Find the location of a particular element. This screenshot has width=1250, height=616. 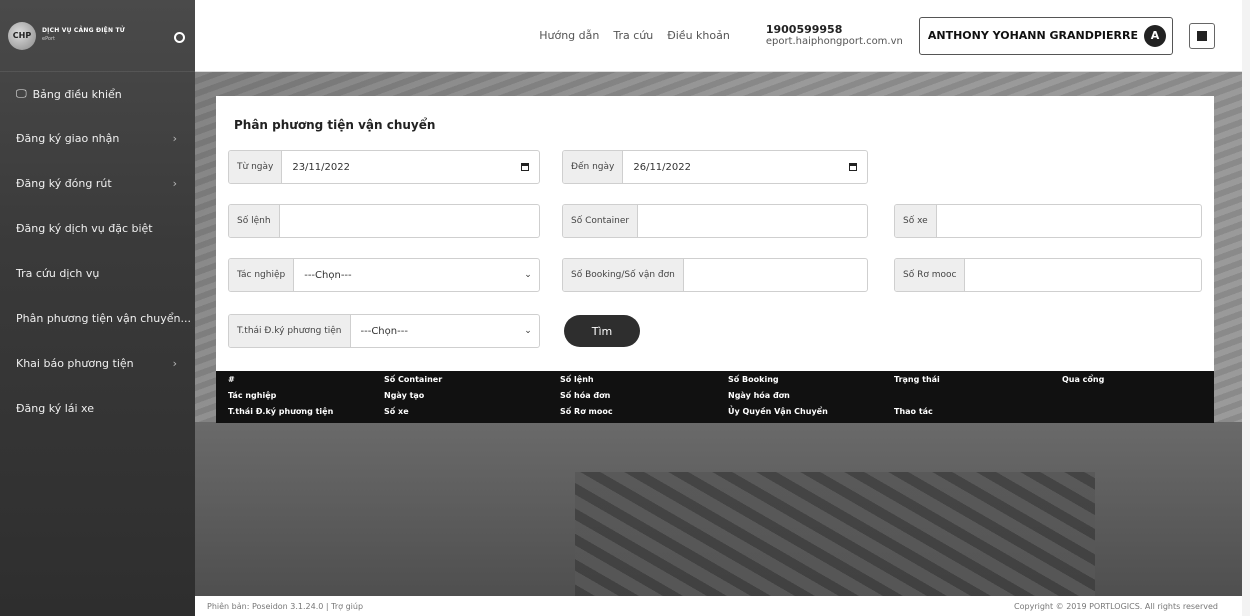

sidebar-item-dashboard: 🖵 Bảng điều khiển is located at coordinates (97, 94).